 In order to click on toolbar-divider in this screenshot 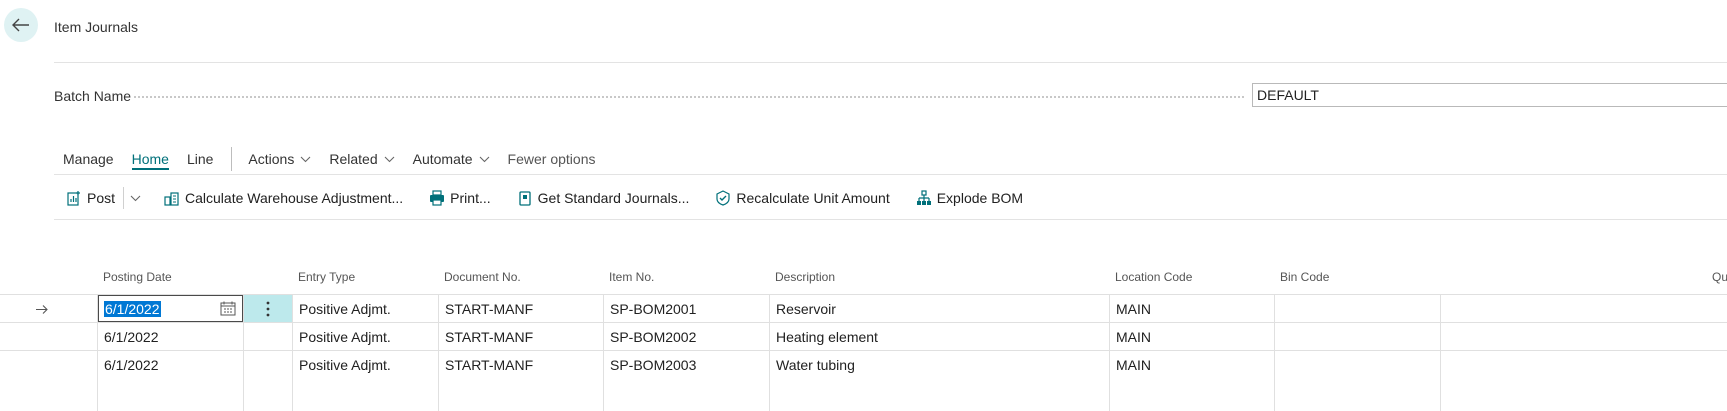, I will do `click(890, 219)`.